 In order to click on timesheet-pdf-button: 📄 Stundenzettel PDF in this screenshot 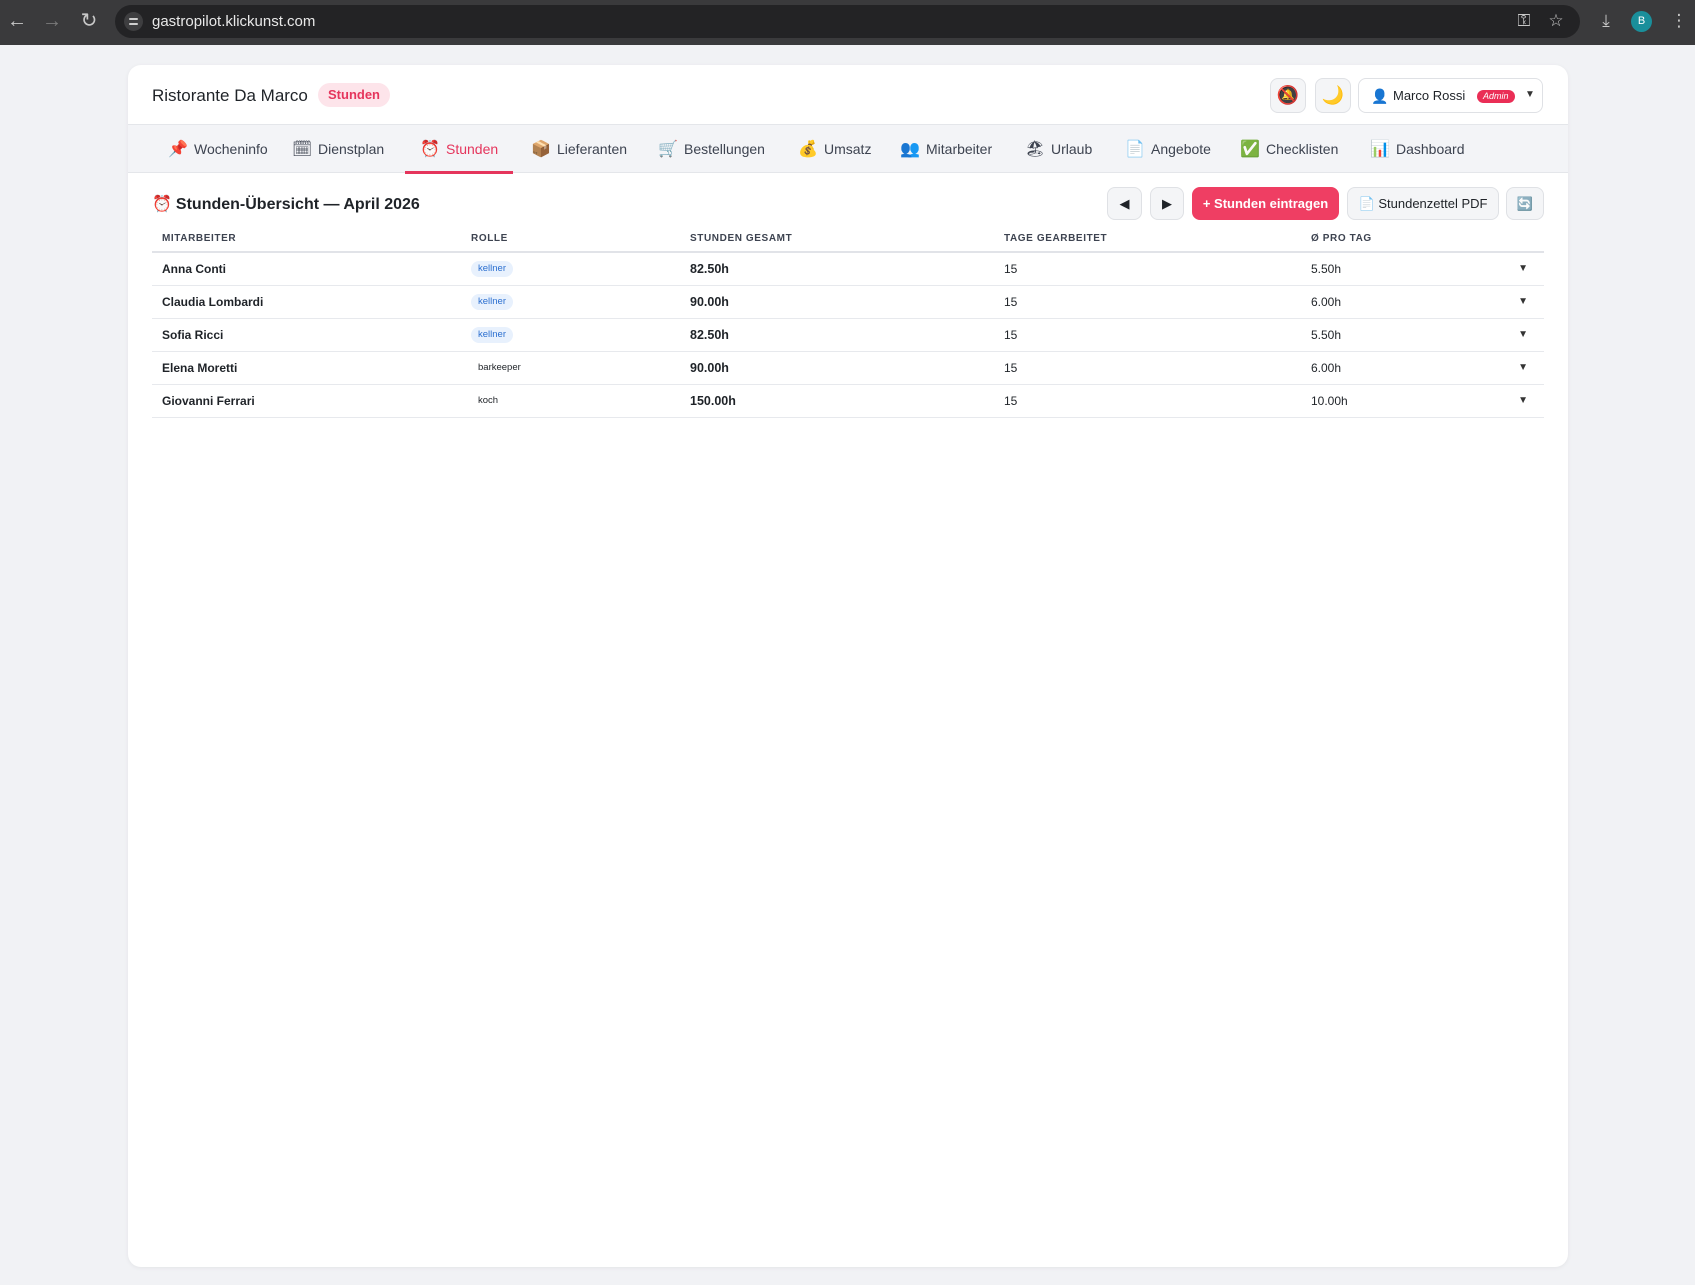, I will do `click(1423, 203)`.